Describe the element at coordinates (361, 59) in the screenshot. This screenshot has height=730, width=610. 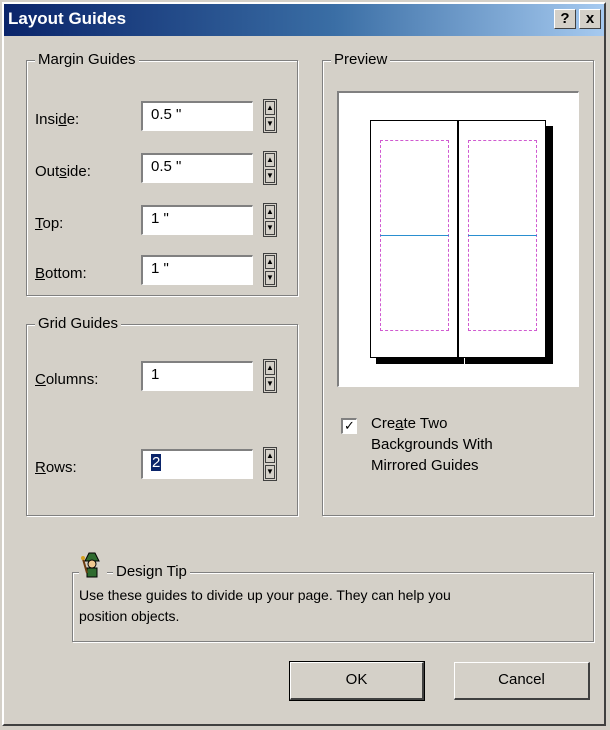
I see `preview-legend: Preview` at that location.